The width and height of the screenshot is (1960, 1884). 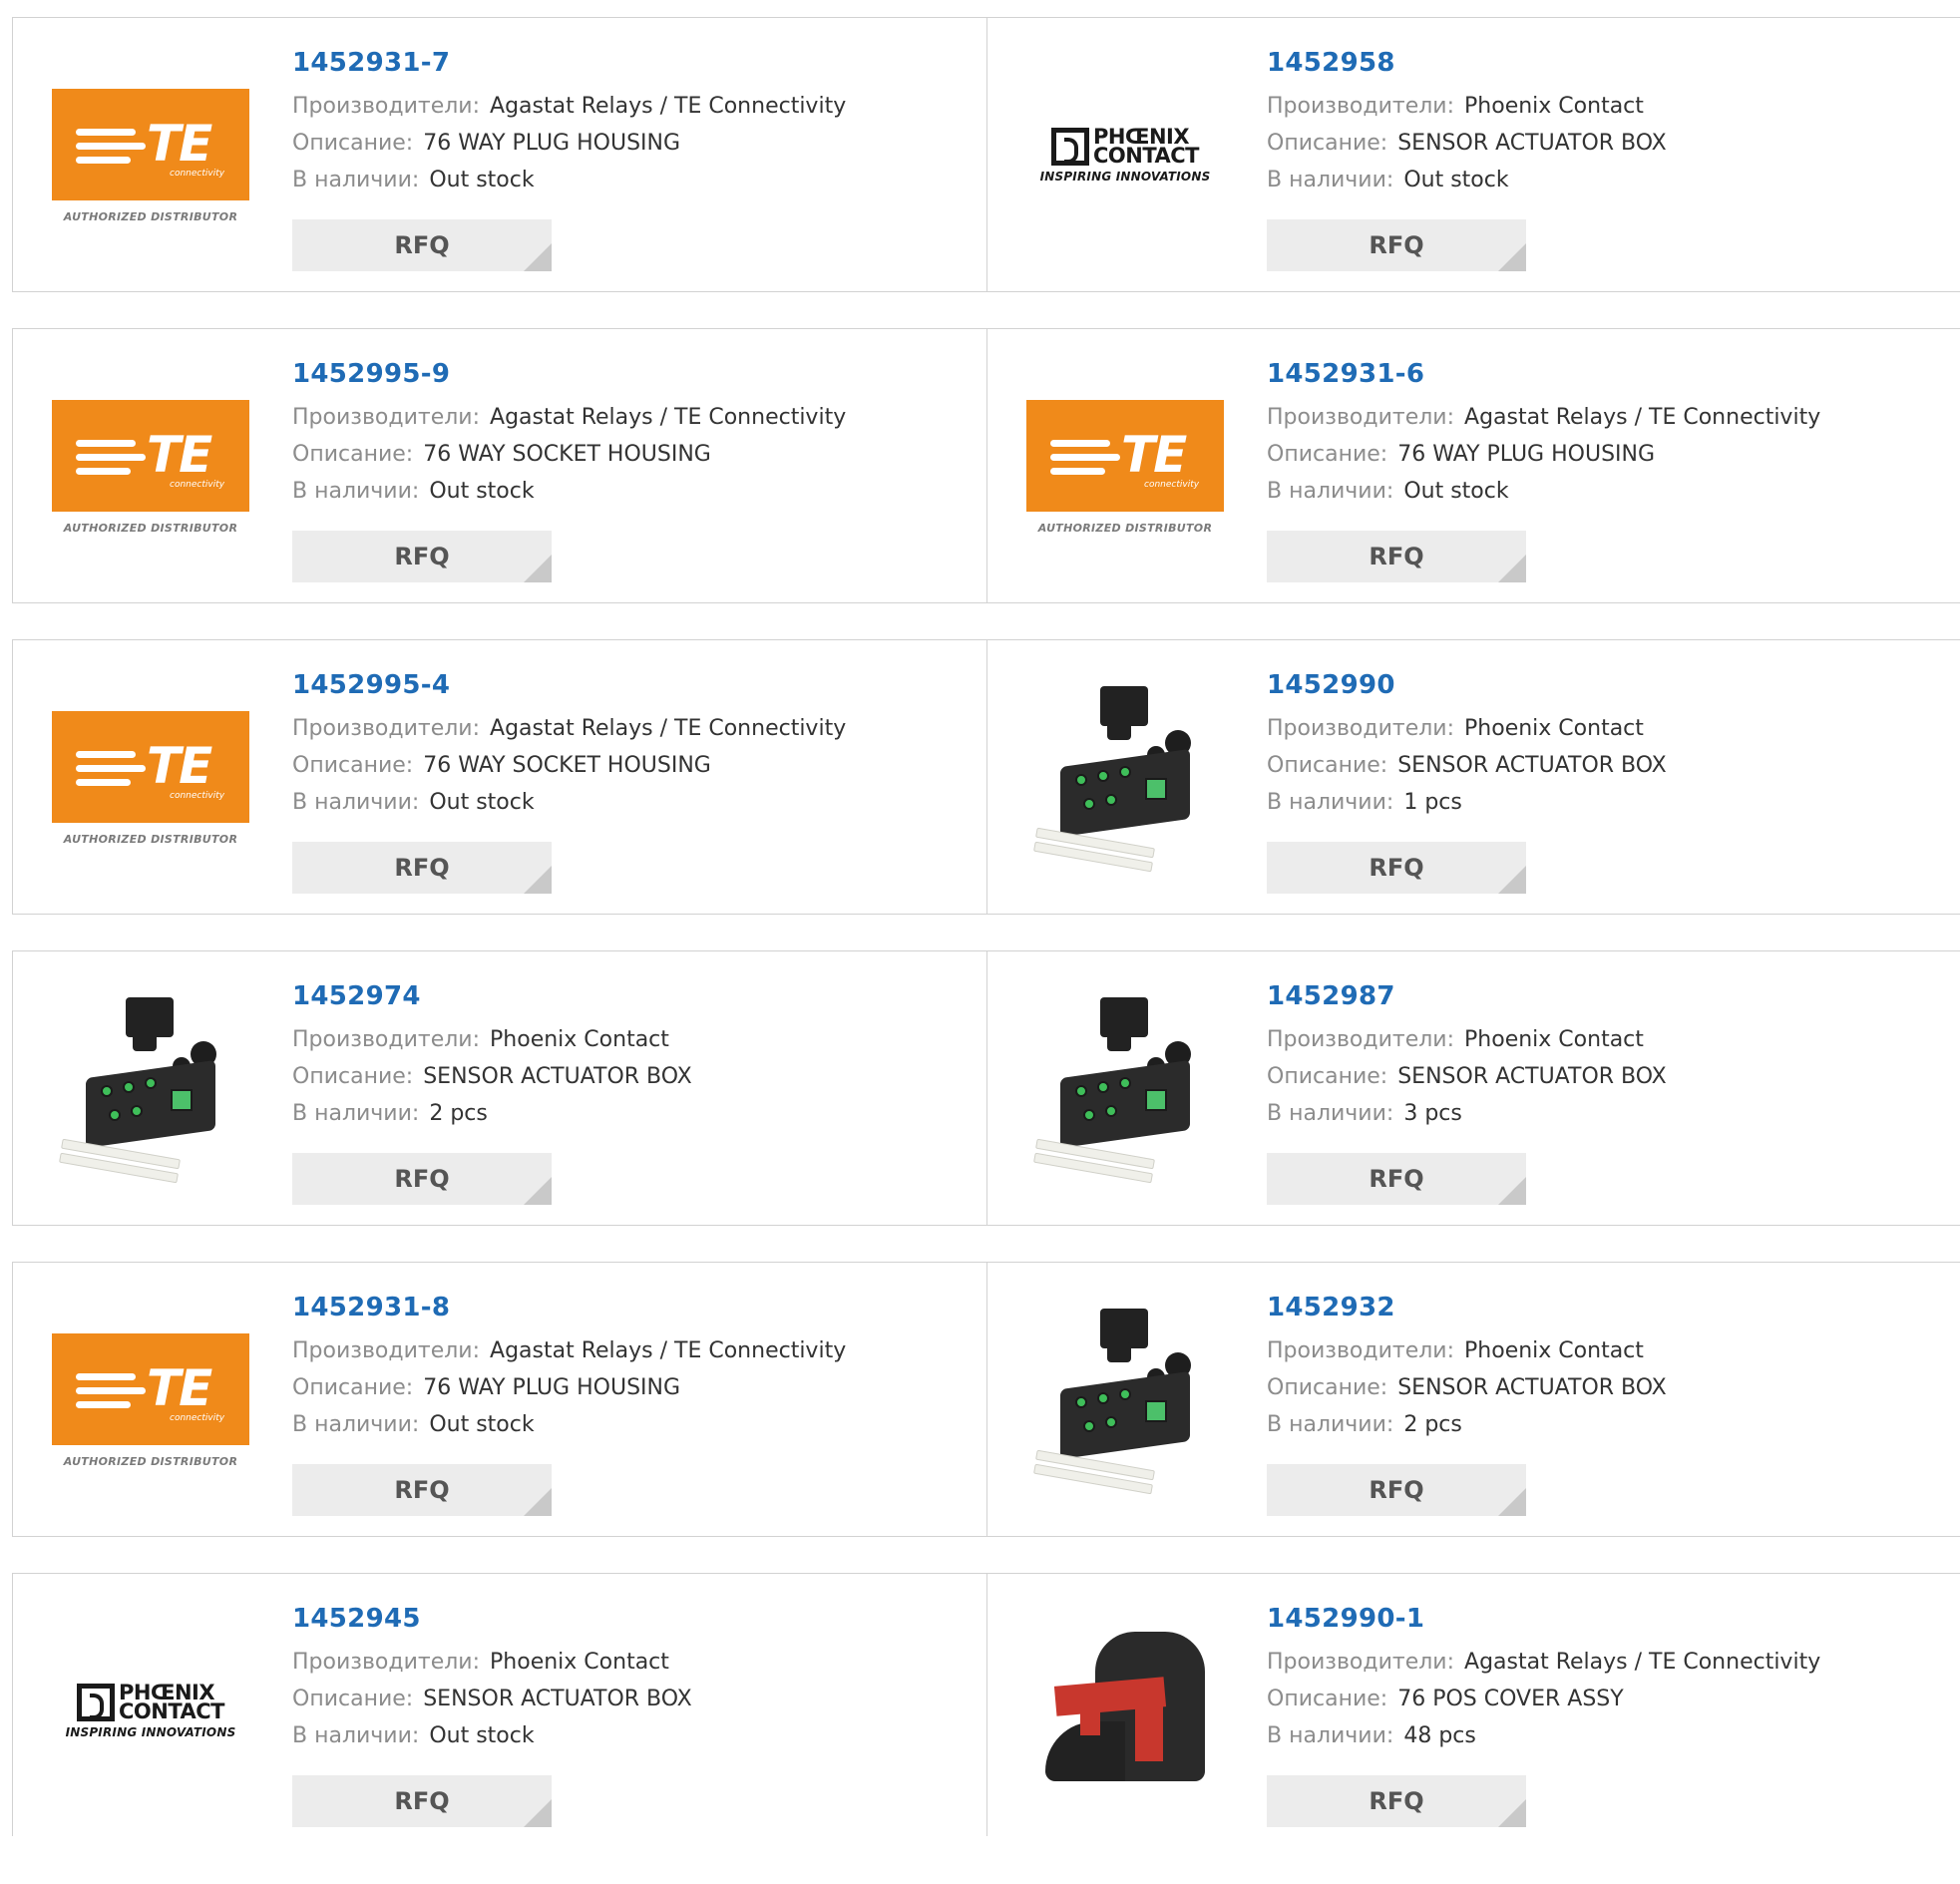 What do you see at coordinates (569, 690) in the screenshot?
I see `part-number-link: 1452995-4` at bounding box center [569, 690].